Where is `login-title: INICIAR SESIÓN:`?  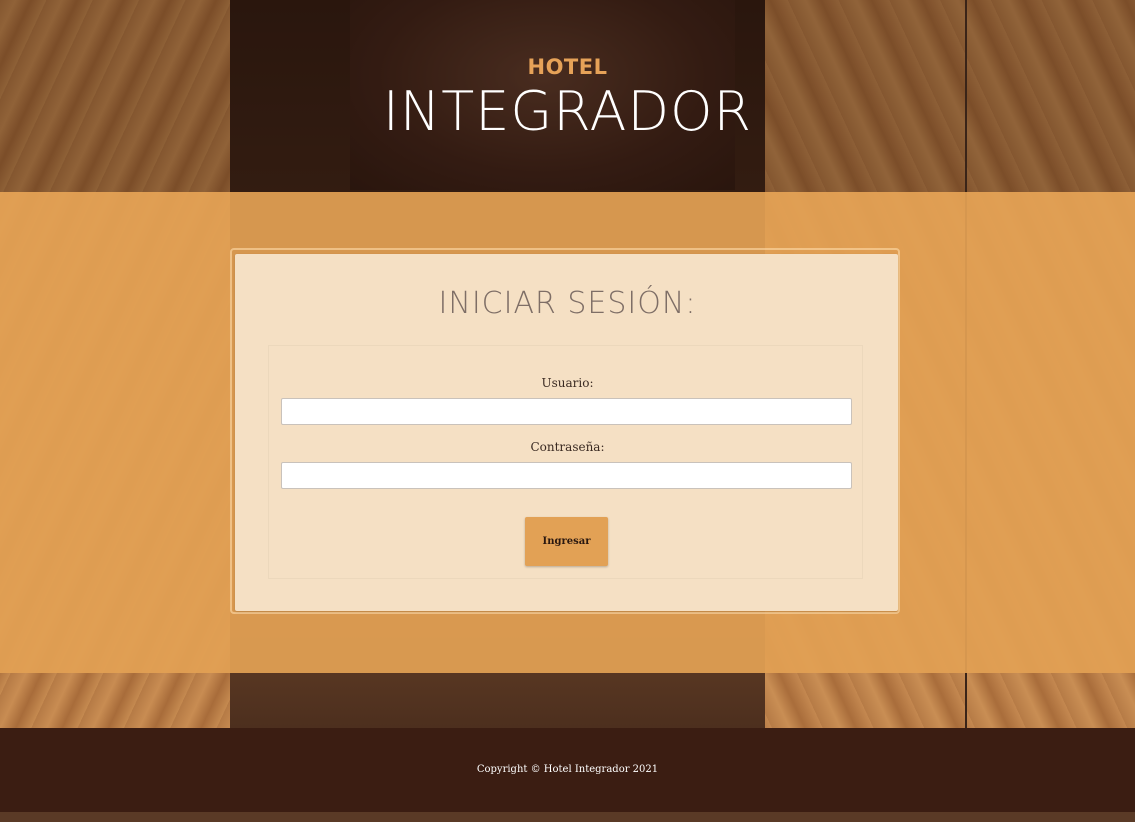
login-title: INICIAR SESIÓN: is located at coordinates (567, 303).